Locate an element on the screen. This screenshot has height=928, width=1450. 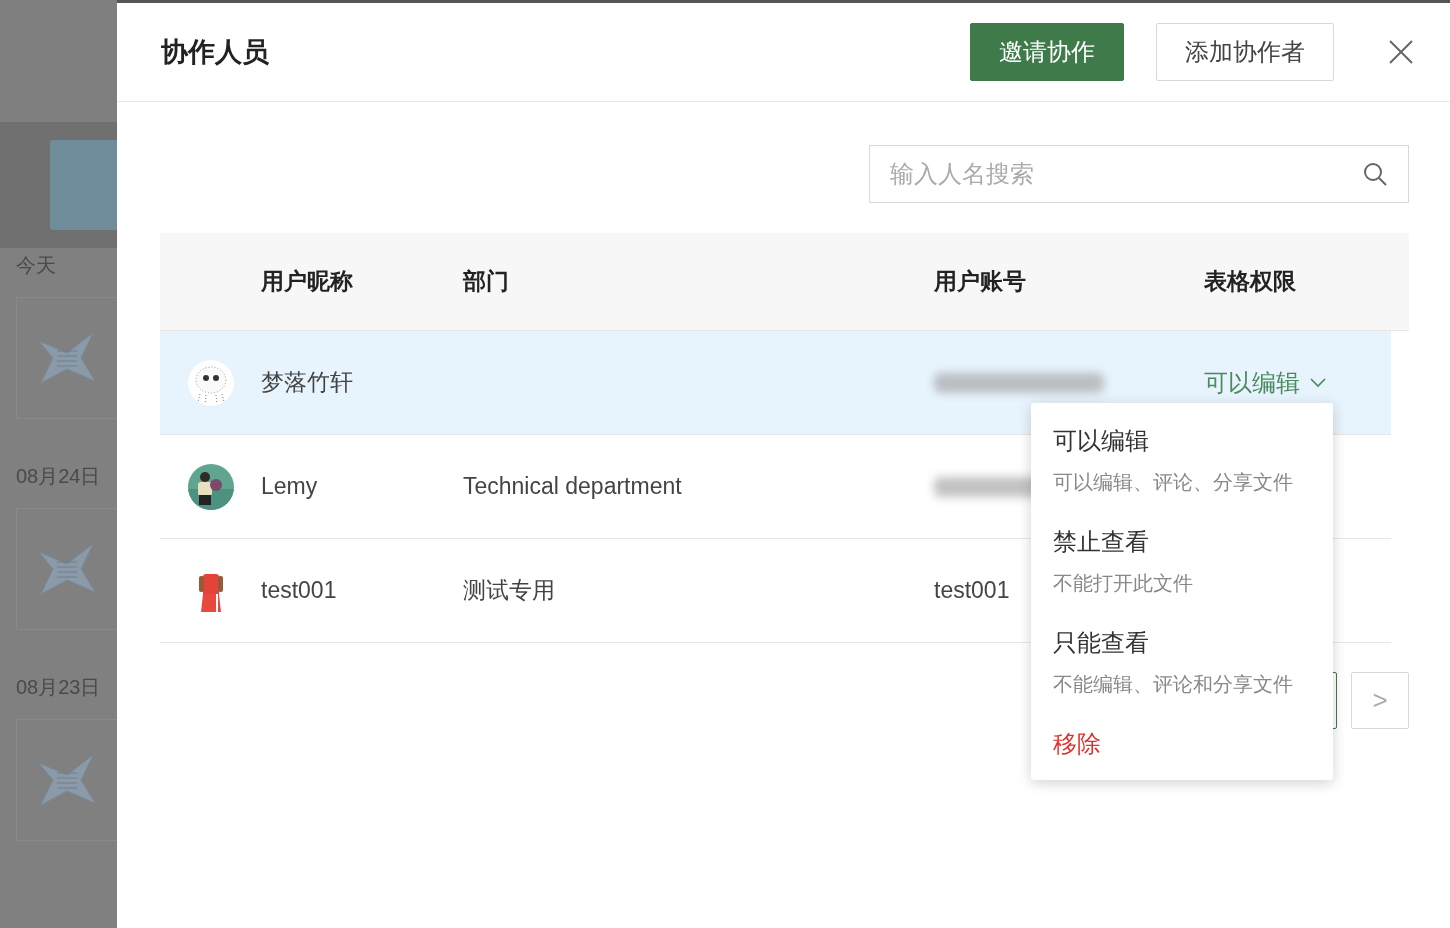
user-name: 梦落竹轩 is located at coordinates (307, 382).